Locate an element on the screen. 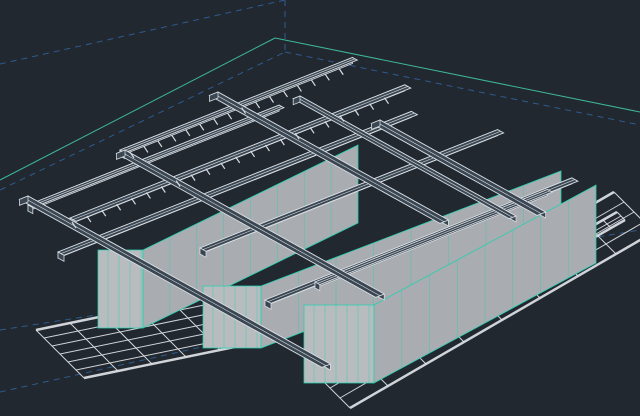 Image resolution: width=640 pixels, height=416 pixels. beam-long-2-center is located at coordinates (156, 156).